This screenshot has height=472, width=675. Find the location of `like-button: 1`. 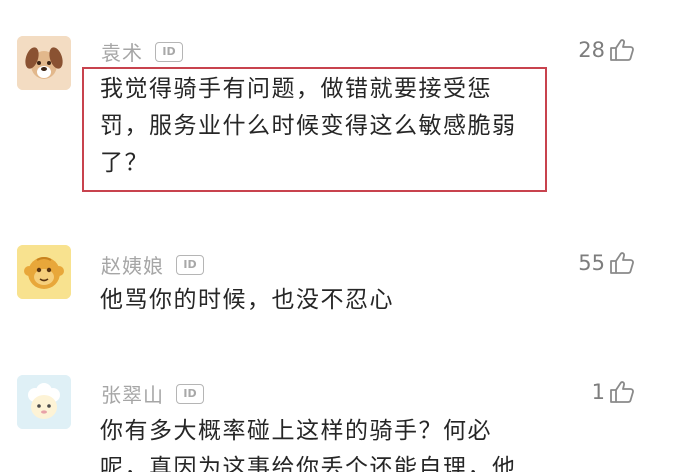

like-button: 1 is located at coordinates (613, 392).